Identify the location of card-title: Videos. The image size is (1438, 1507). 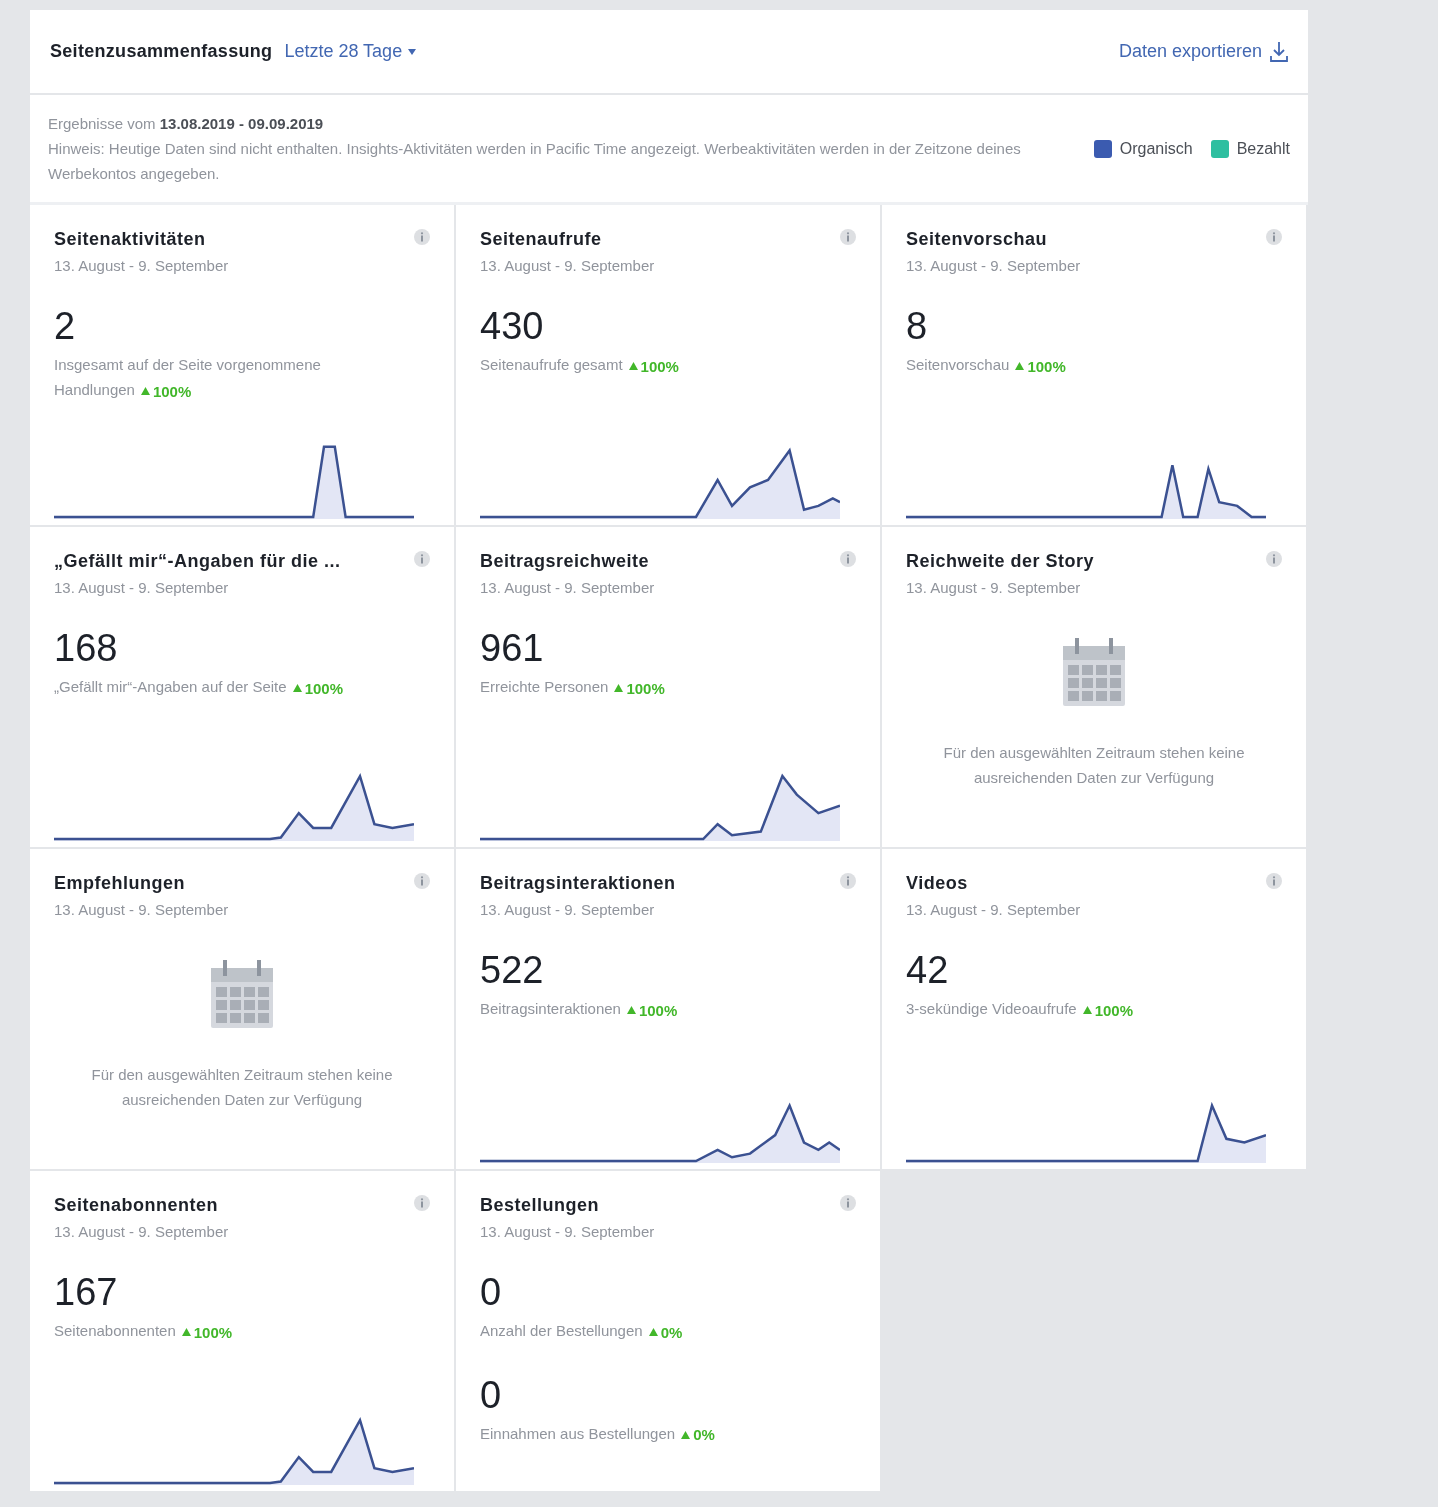
(937, 883).